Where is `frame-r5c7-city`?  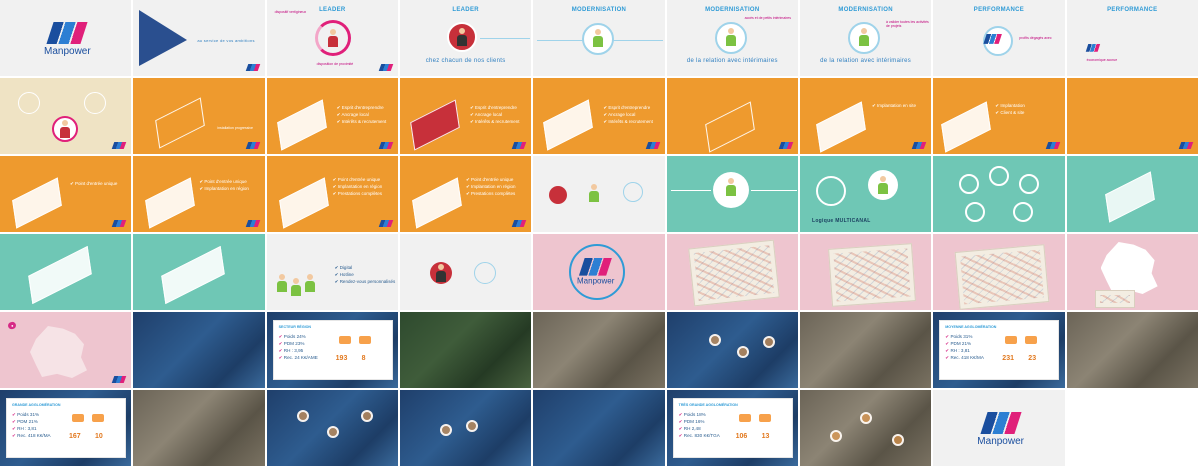 frame-r5c7-city is located at coordinates (866, 351).